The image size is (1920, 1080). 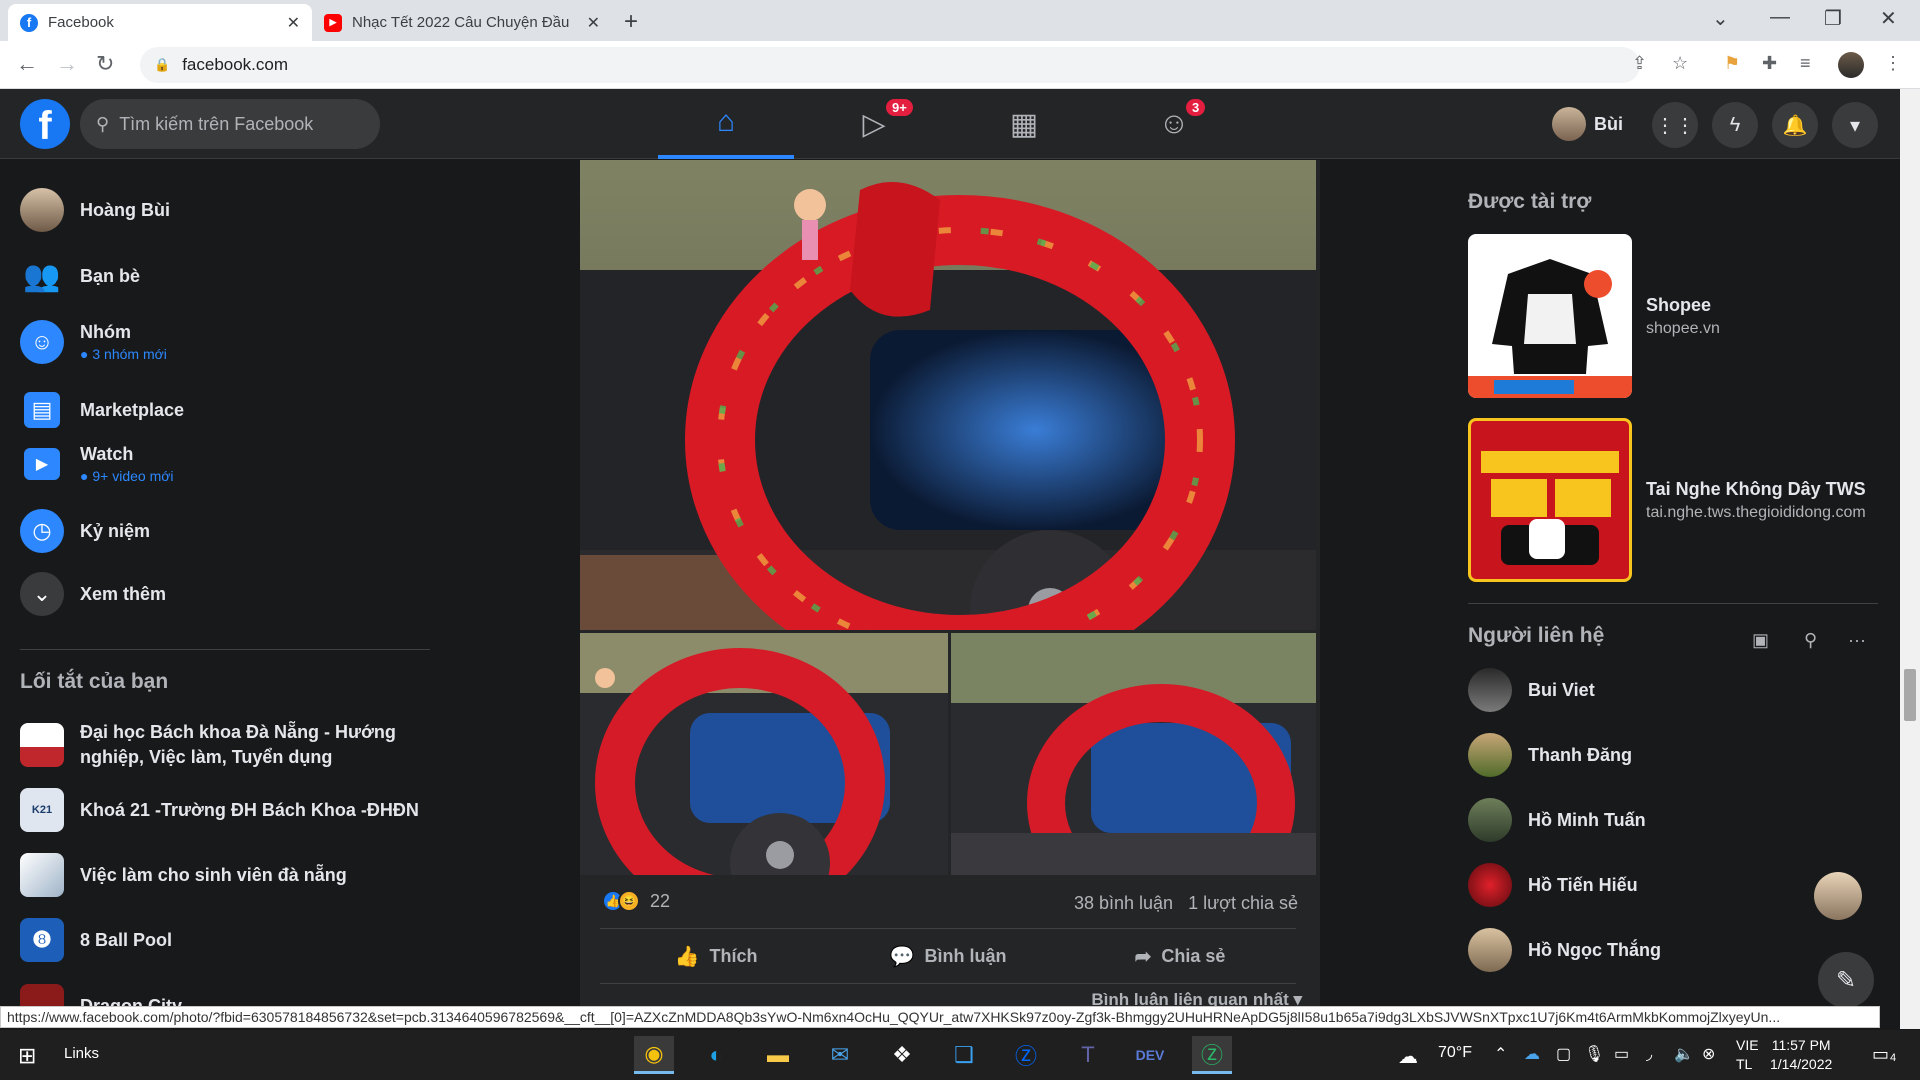 I want to click on shortcut-item: Việc làm cho sinh viên đà nẵng, so click(x=225, y=875).